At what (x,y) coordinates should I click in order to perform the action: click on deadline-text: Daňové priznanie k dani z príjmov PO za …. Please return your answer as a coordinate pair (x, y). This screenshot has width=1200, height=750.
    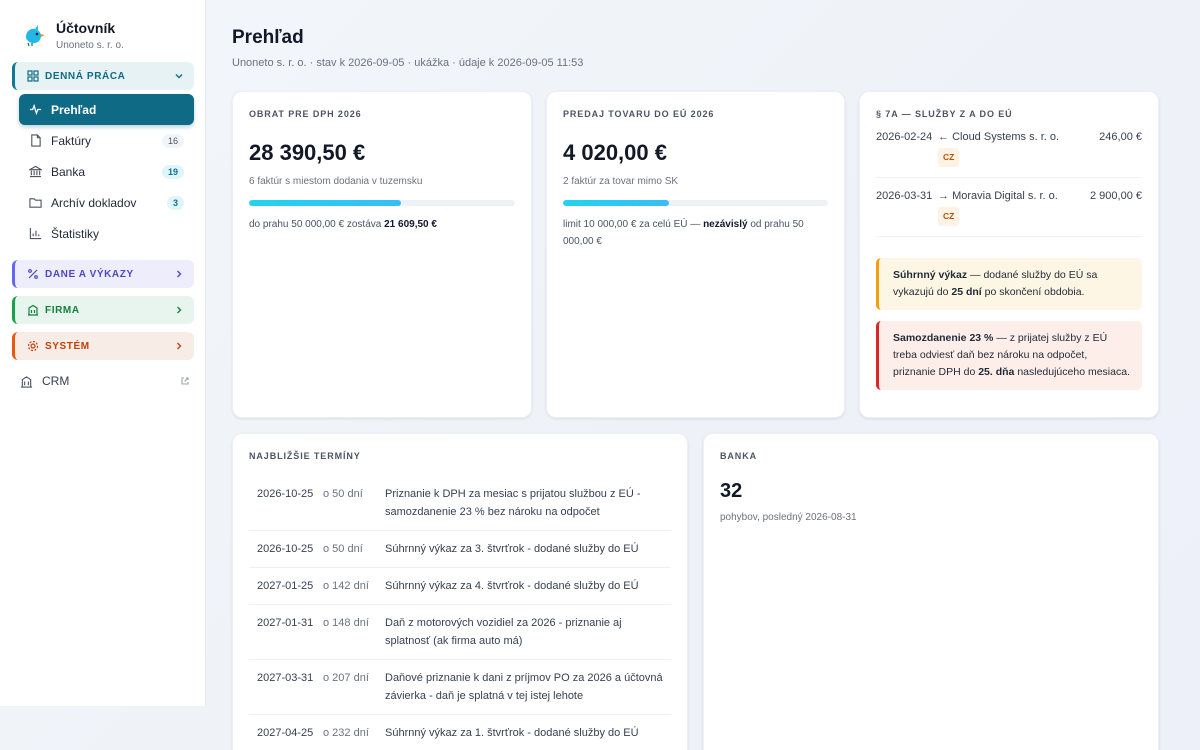
    Looking at the image, I should click on (524, 687).